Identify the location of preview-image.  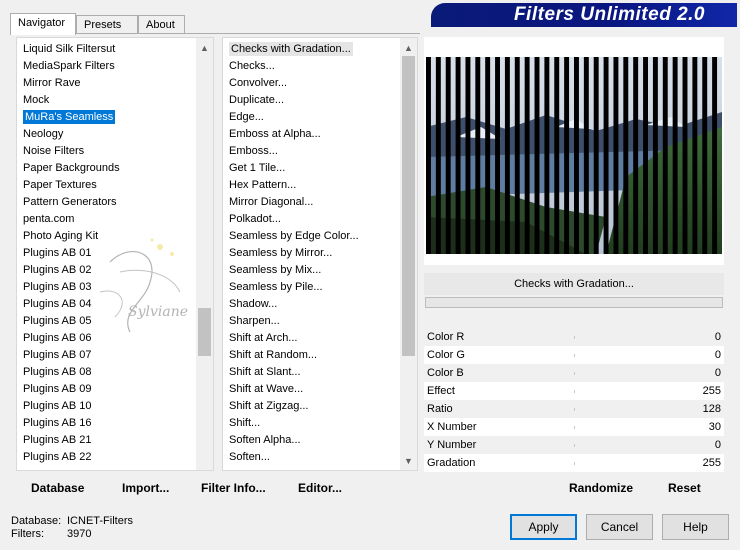
(574, 155).